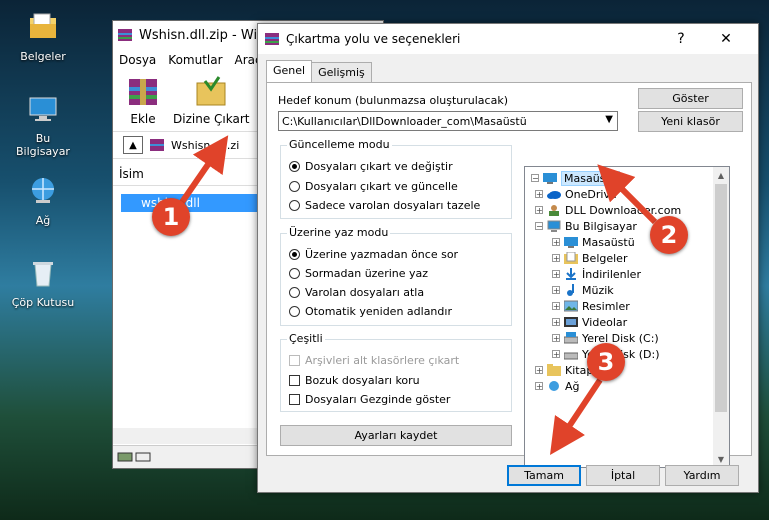 This screenshot has height=520, width=769. What do you see at coordinates (143, 92) in the screenshot?
I see `archive-add-icon` at bounding box center [143, 92].